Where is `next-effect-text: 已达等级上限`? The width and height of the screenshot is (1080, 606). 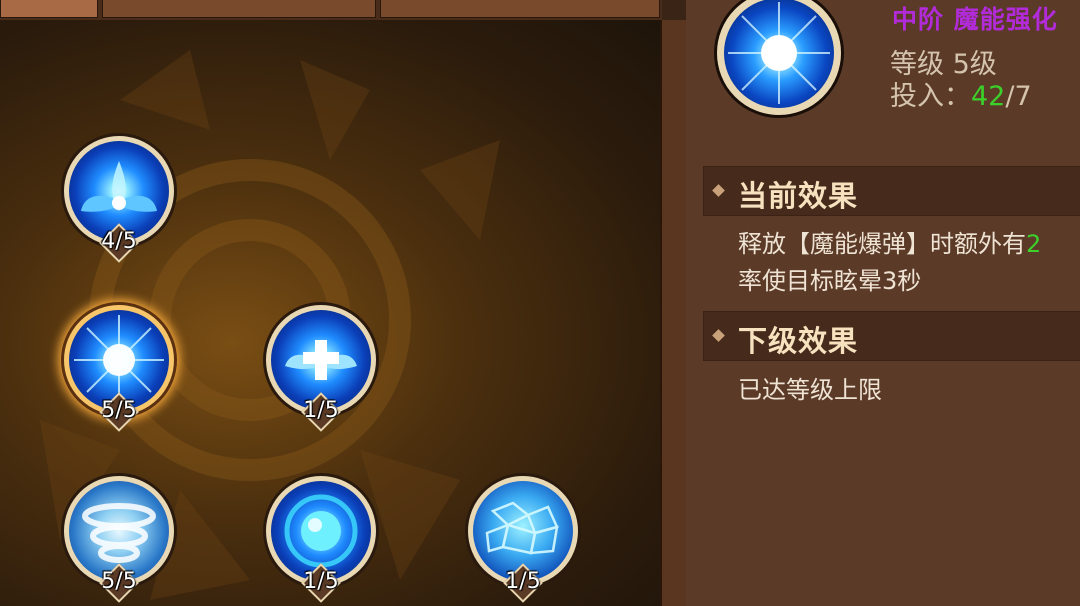
next-effect-text: 已达等级上限 is located at coordinates (810, 390).